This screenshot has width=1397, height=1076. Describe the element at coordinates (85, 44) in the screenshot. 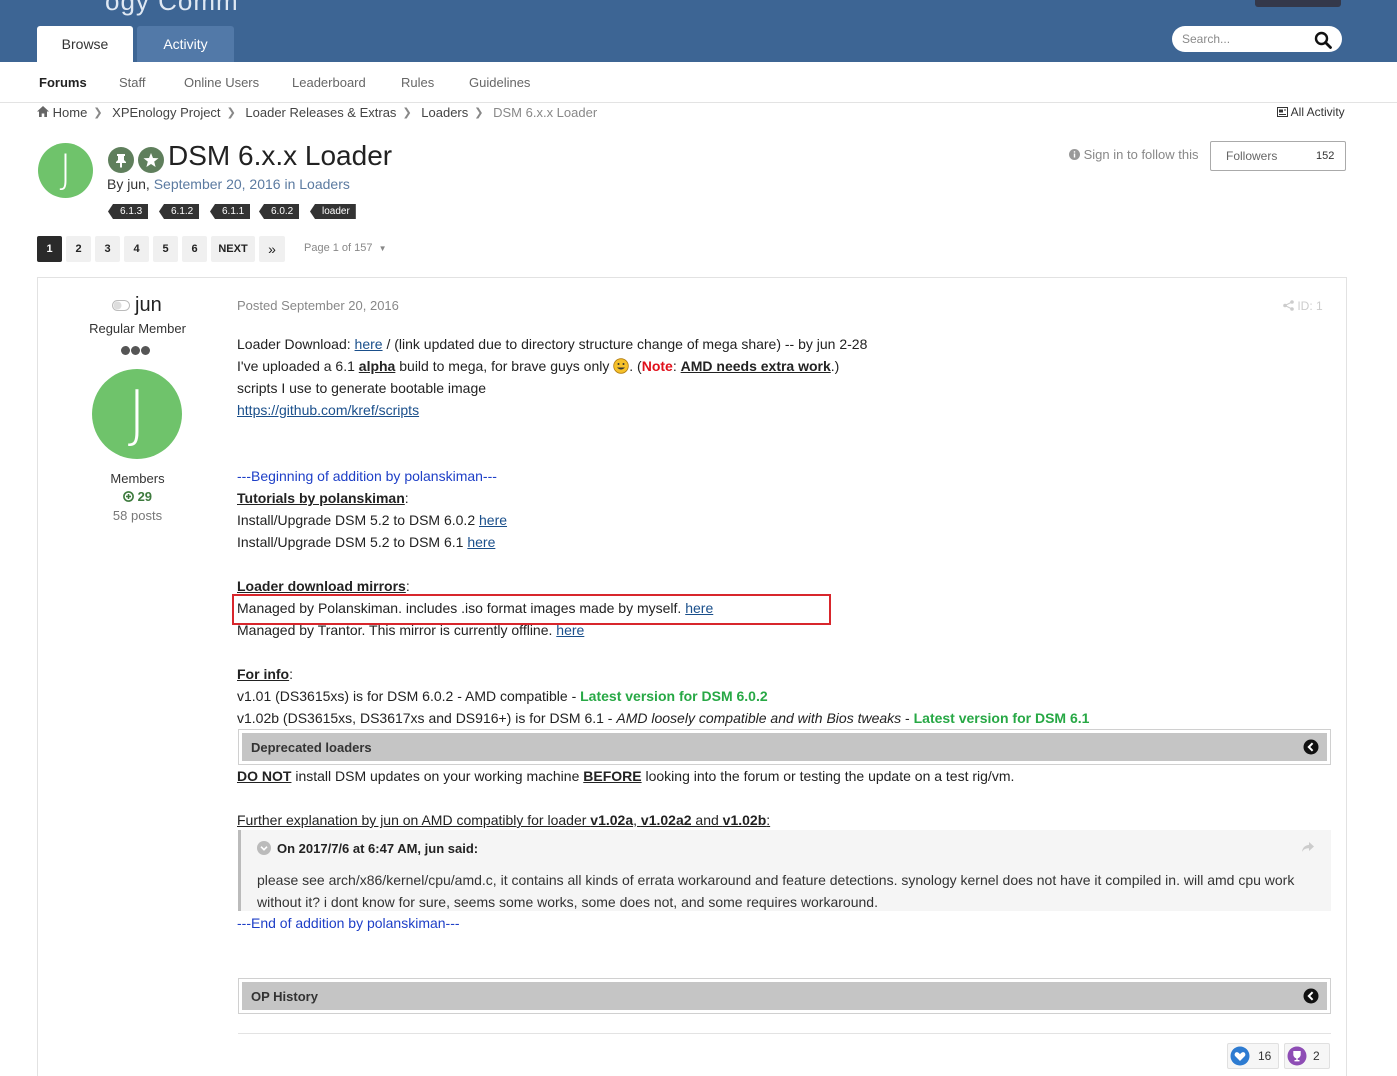

I see `tab-browse: Browse` at that location.